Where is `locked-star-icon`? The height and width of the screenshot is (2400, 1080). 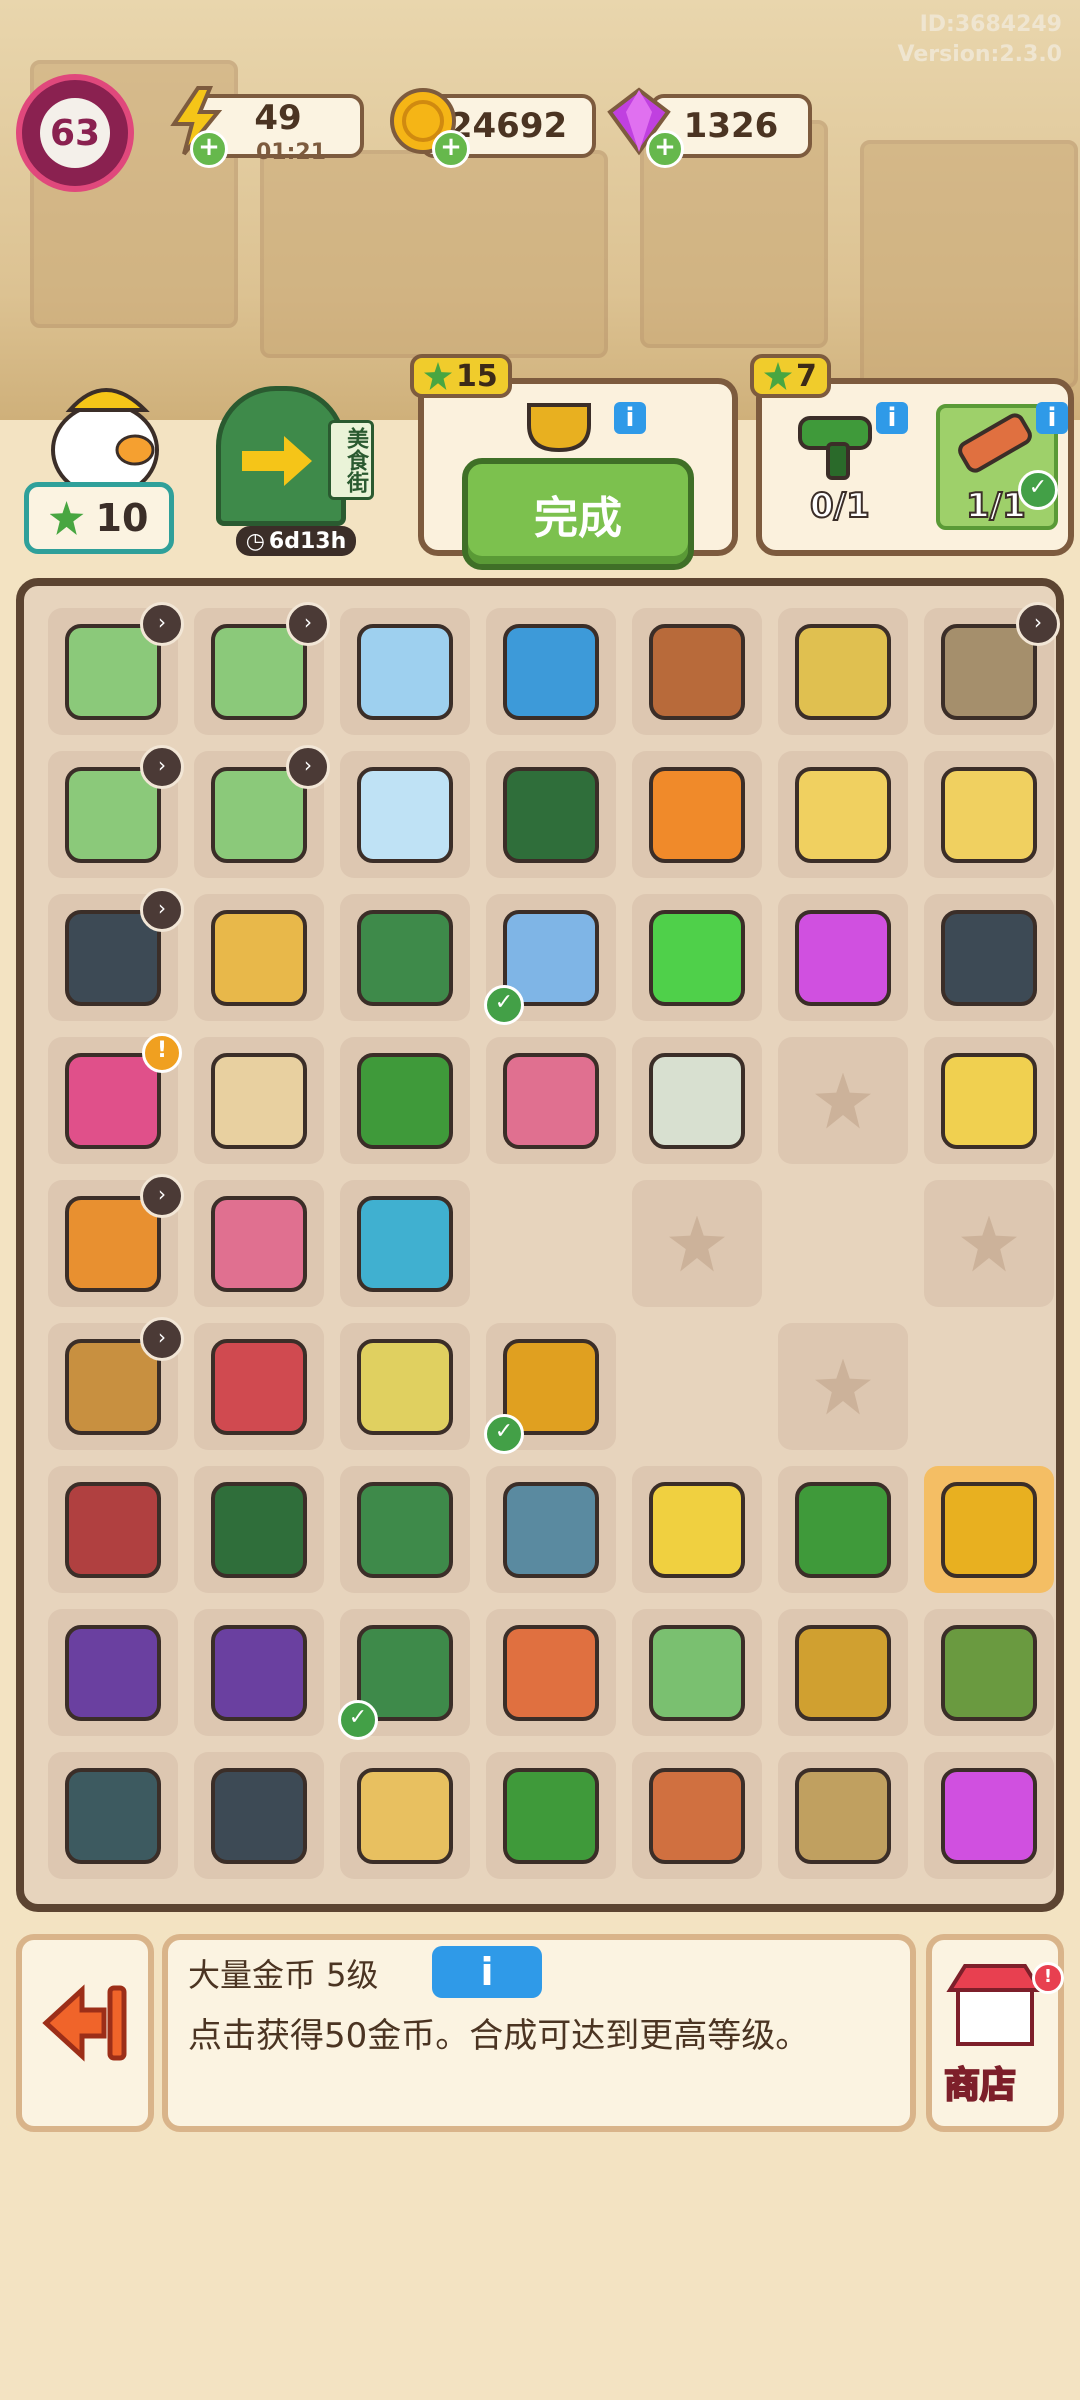 locked-star-icon is located at coordinates (843, 1386).